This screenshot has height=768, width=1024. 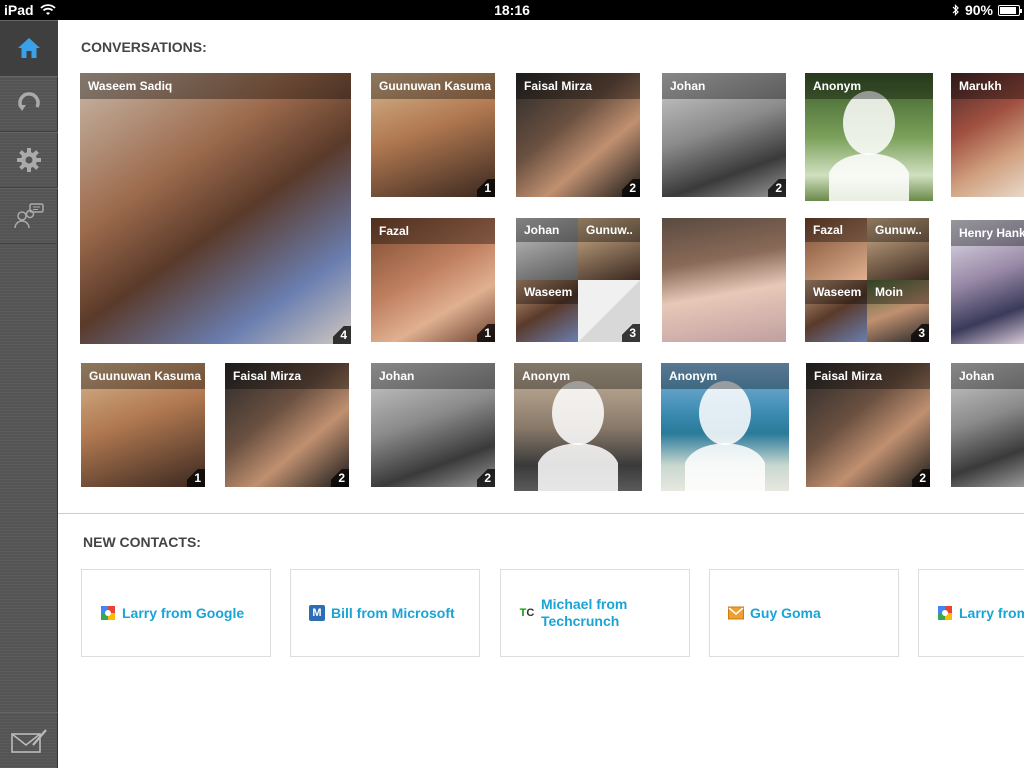 I want to click on compose-button, so click(x=29, y=740).